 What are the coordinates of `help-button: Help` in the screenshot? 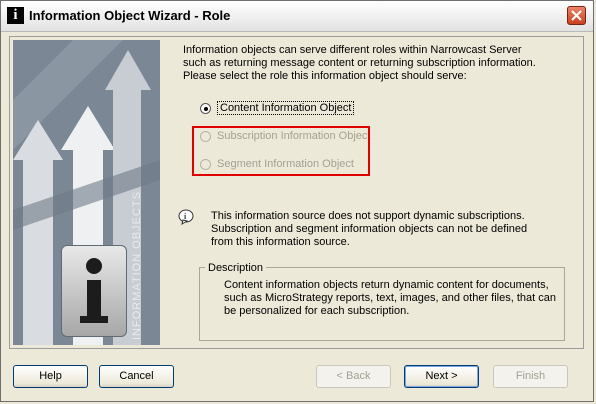 It's located at (50, 376).